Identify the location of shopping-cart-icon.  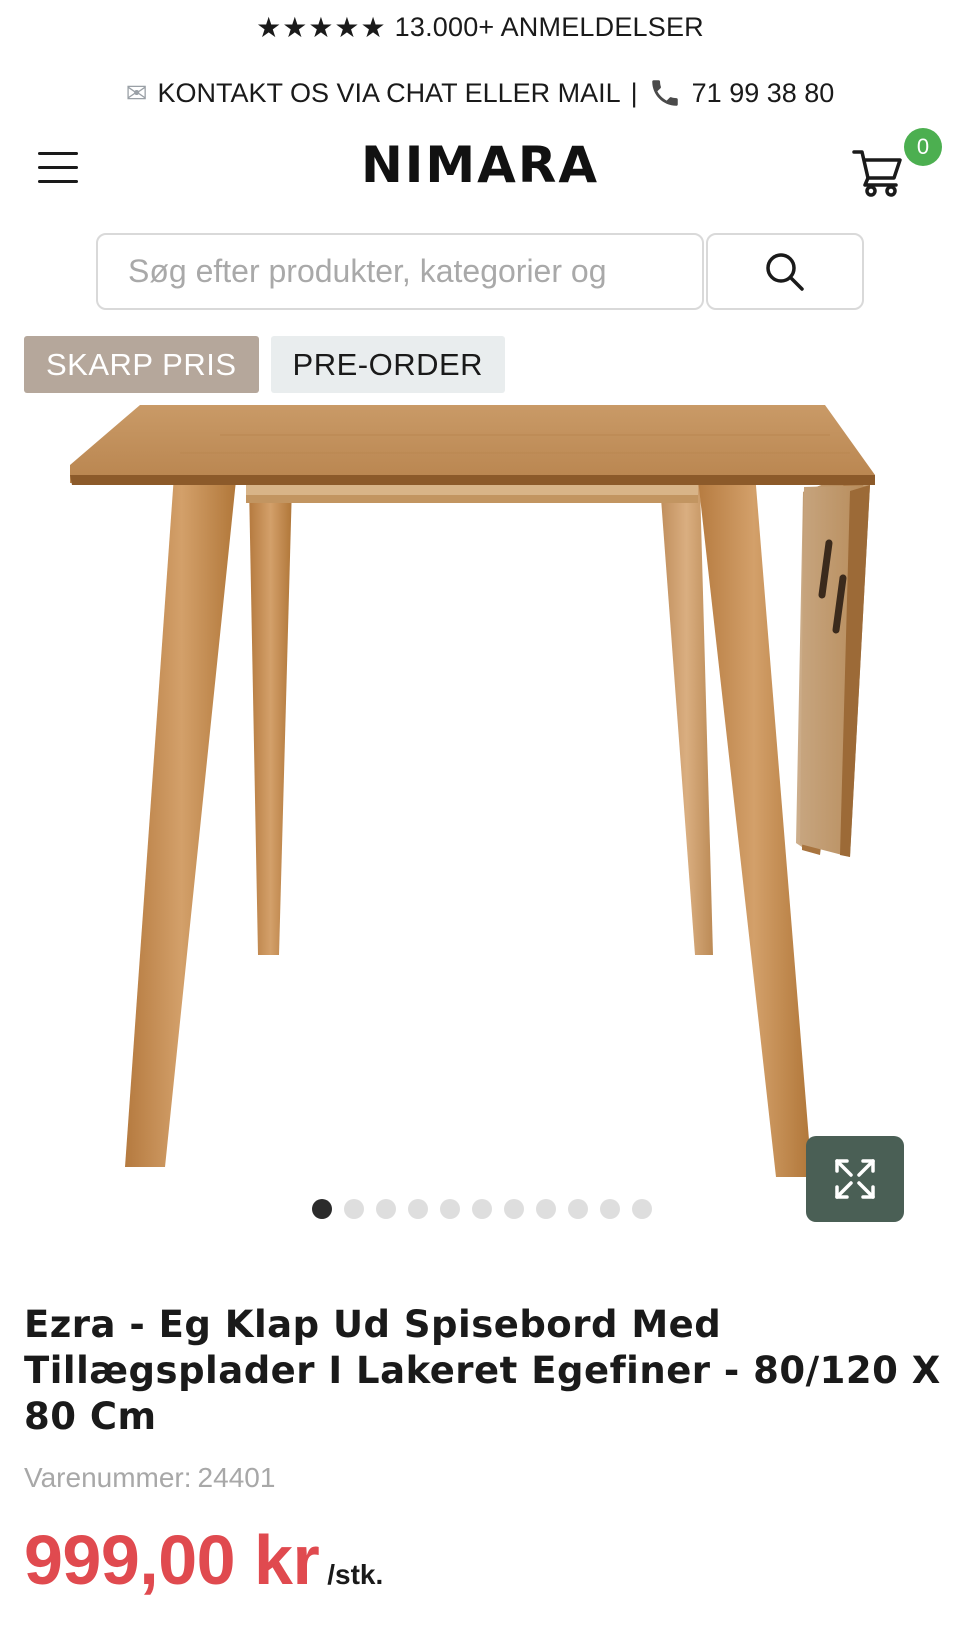
(878, 170).